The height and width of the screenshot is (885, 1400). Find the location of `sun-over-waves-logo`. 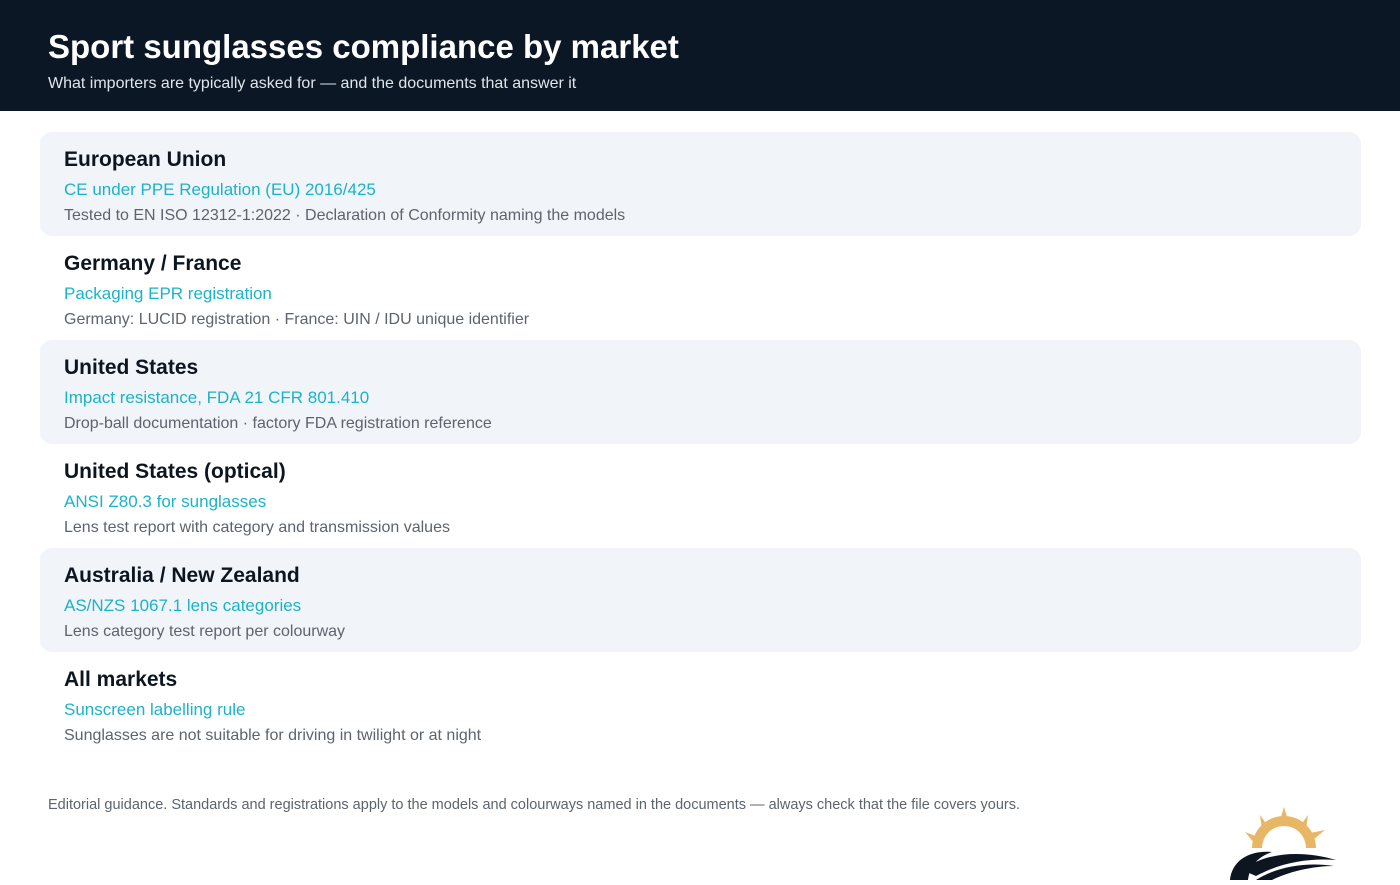

sun-over-waves-logo is located at coordinates (1282, 840).